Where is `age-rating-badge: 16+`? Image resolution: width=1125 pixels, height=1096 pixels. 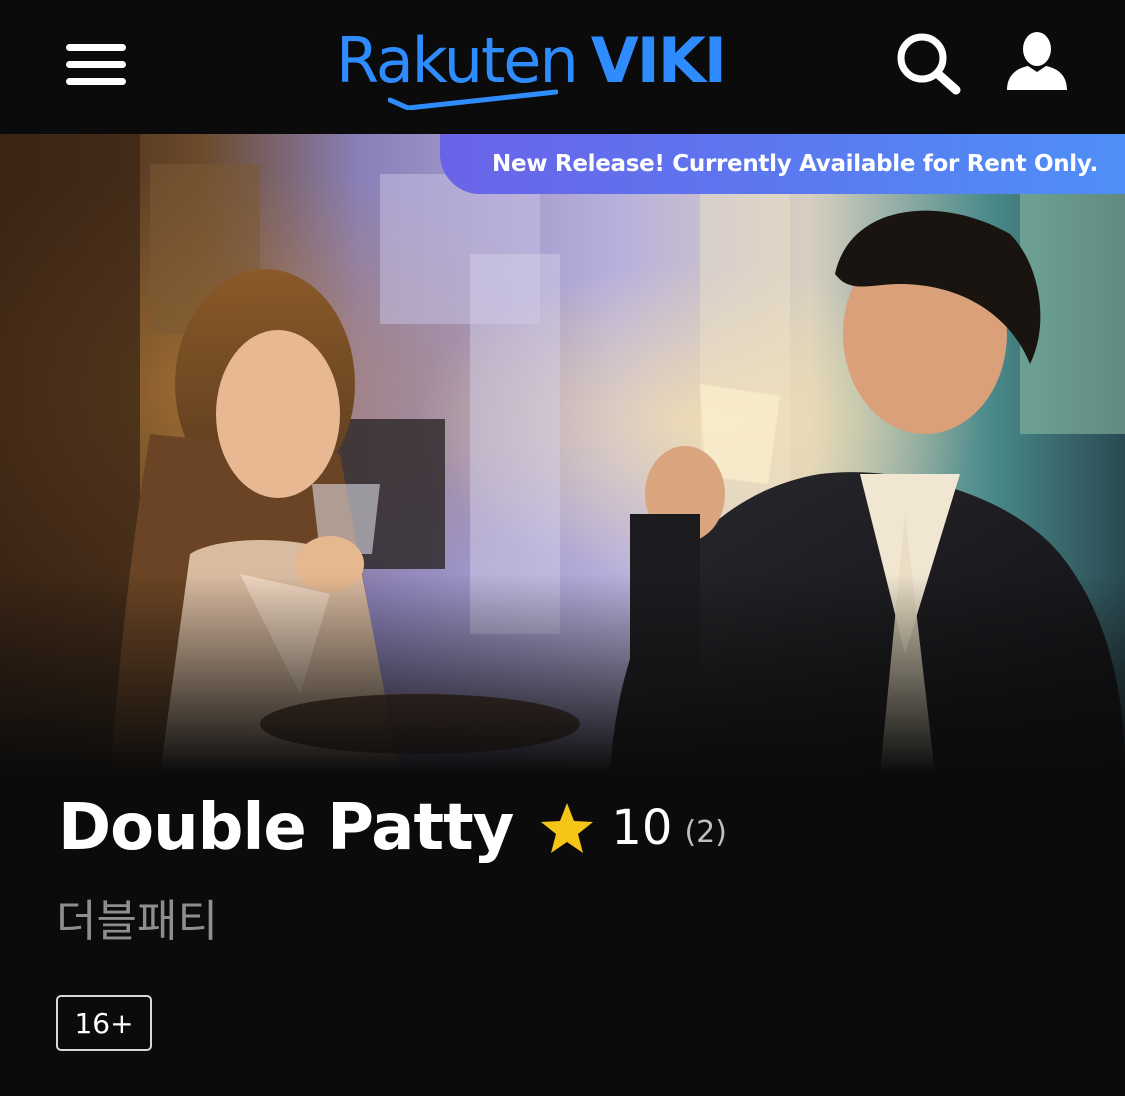
age-rating-badge: 16+ is located at coordinates (104, 1023).